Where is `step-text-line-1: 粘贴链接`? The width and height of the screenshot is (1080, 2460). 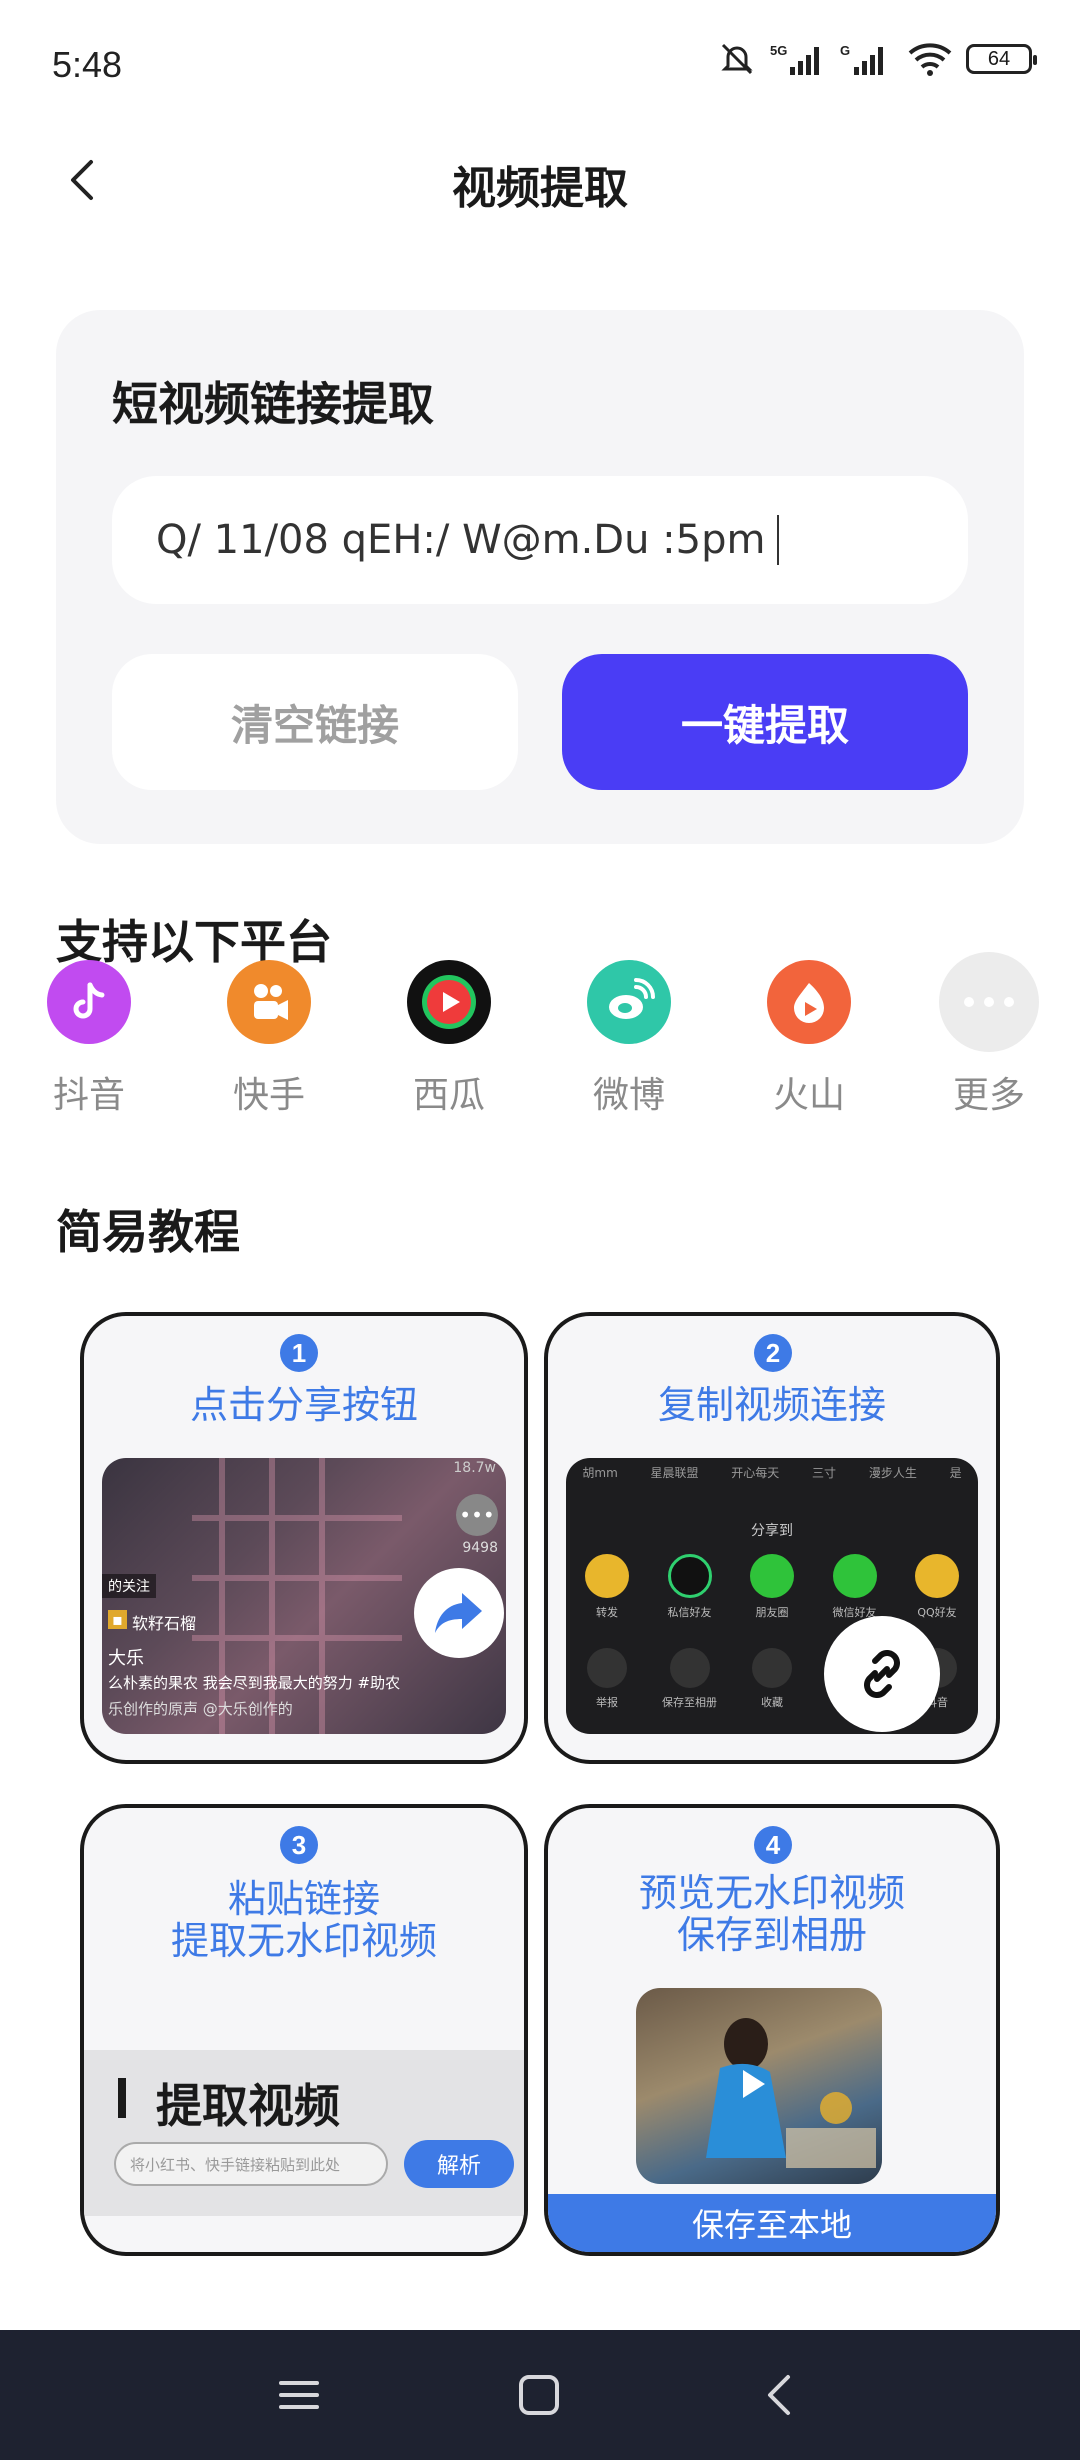
step-text-line-1: 粘贴链接 is located at coordinates (303, 1899).